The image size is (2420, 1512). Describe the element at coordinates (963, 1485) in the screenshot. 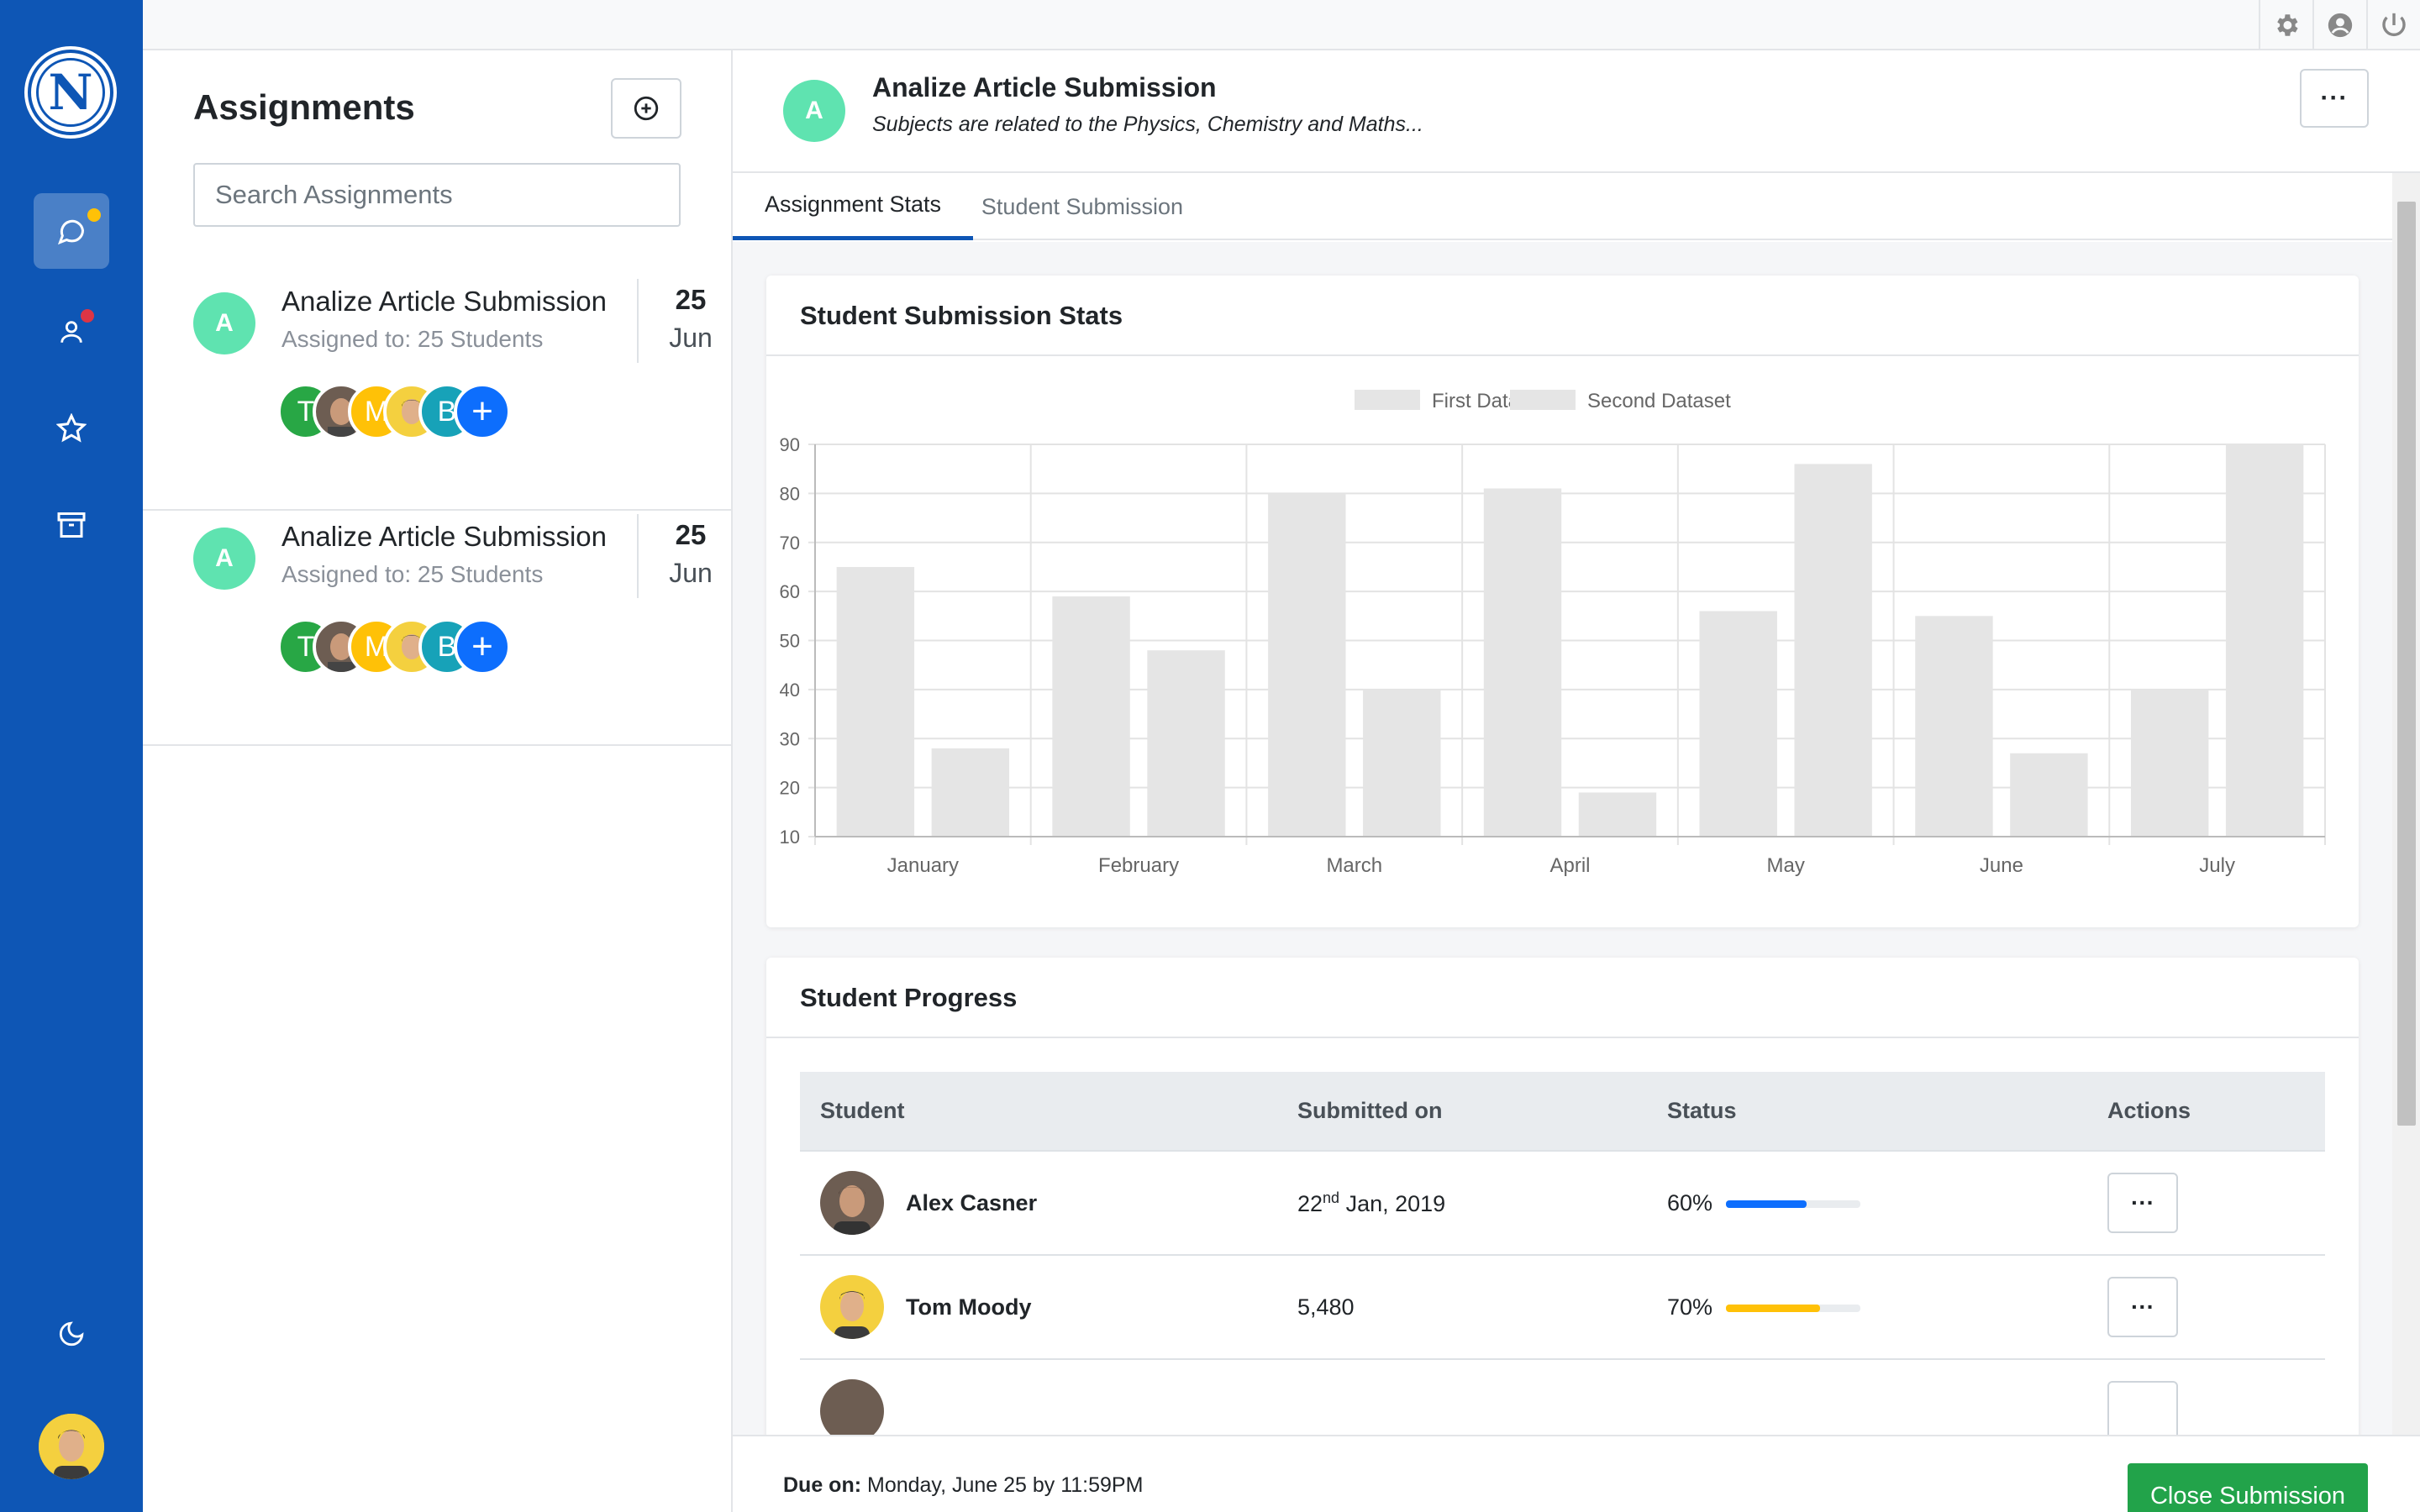

I see `due-date: Due on: Monday, June 25 by 11:59PM` at that location.